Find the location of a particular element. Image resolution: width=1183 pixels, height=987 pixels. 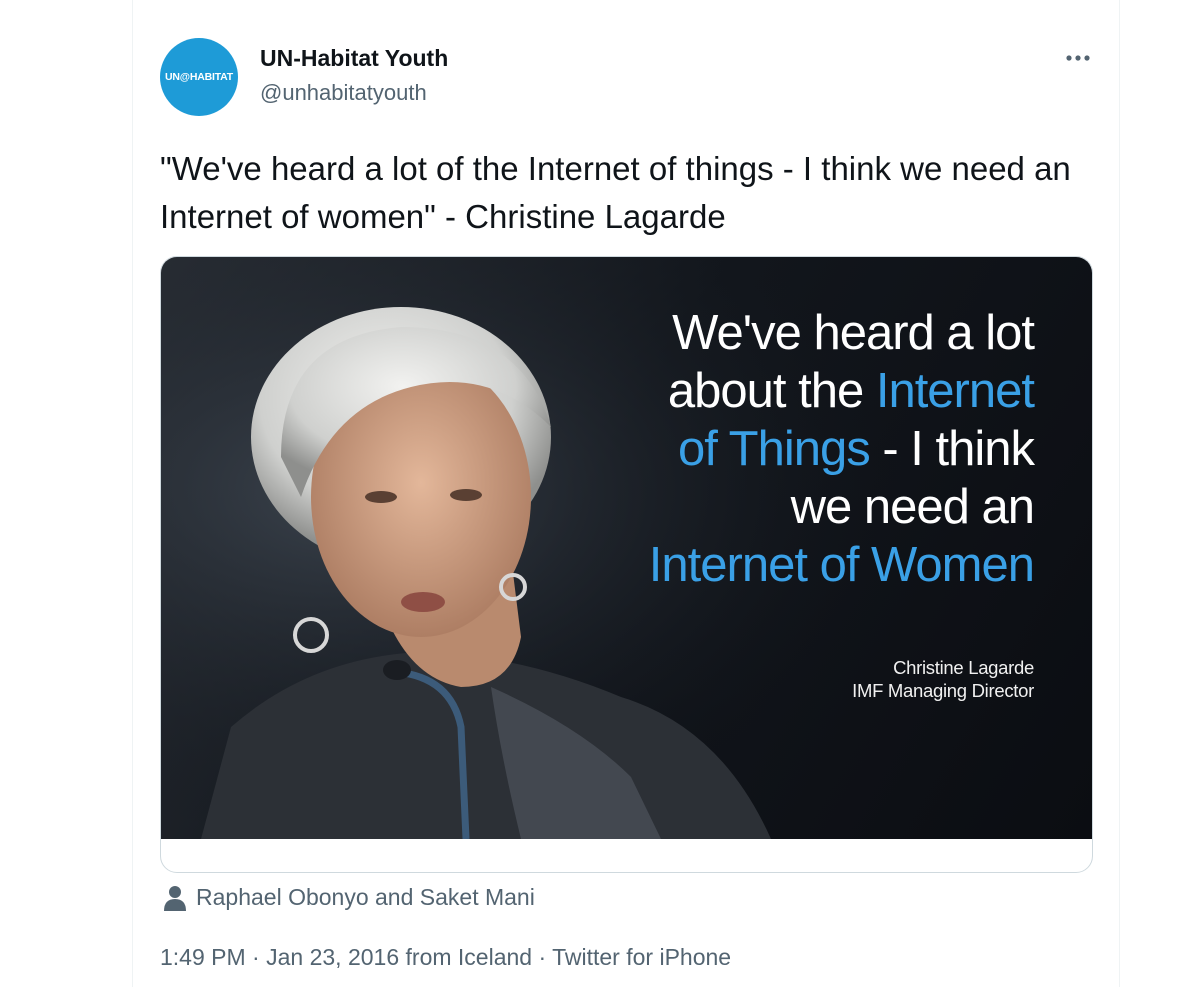

quote-highlight: Internet of Women is located at coordinates (841, 565).